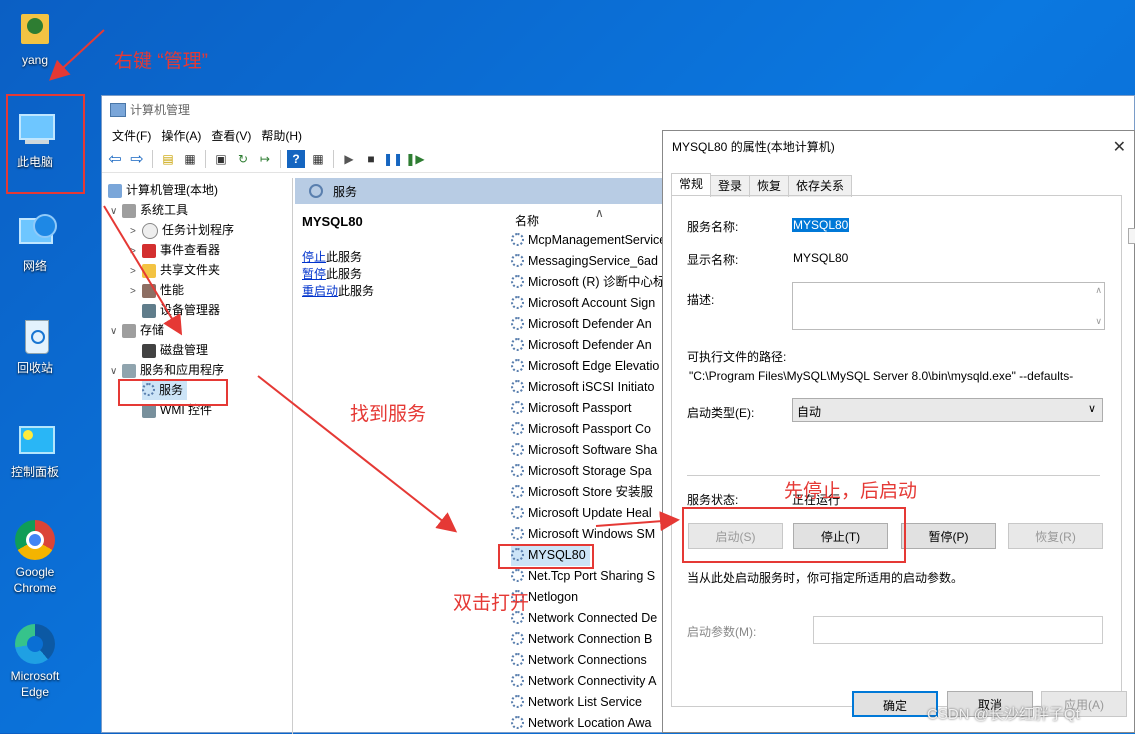 The image size is (1135, 734). Describe the element at coordinates (77, 55) in the screenshot. I see `arrow-to-this-pc` at that location.